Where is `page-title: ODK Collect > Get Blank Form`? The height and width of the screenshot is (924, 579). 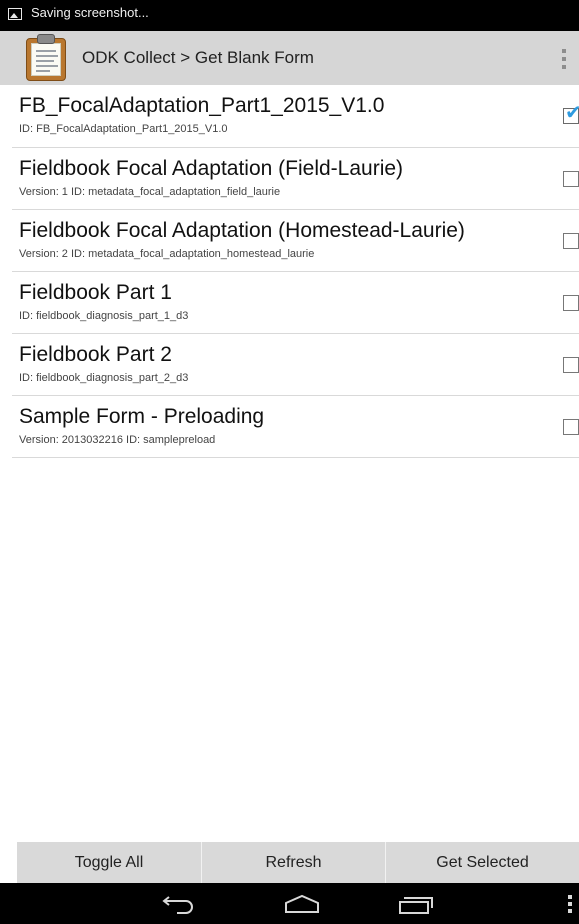 page-title: ODK Collect > Get Blank Form is located at coordinates (198, 57).